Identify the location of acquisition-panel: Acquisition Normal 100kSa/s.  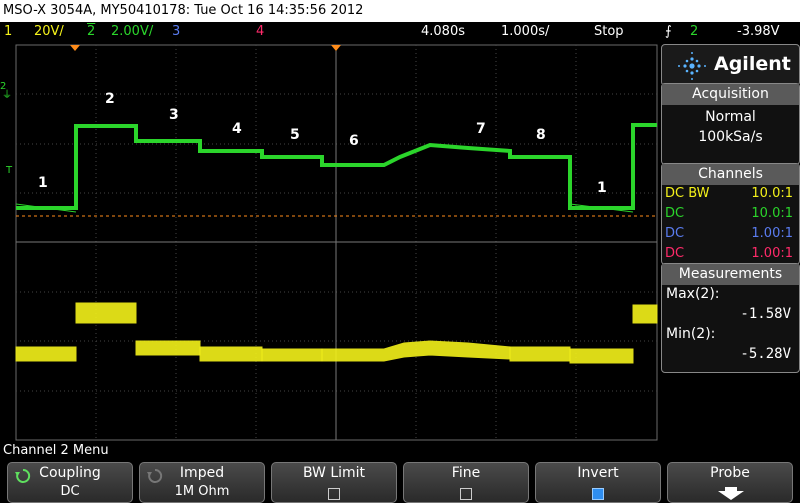
(730, 124).